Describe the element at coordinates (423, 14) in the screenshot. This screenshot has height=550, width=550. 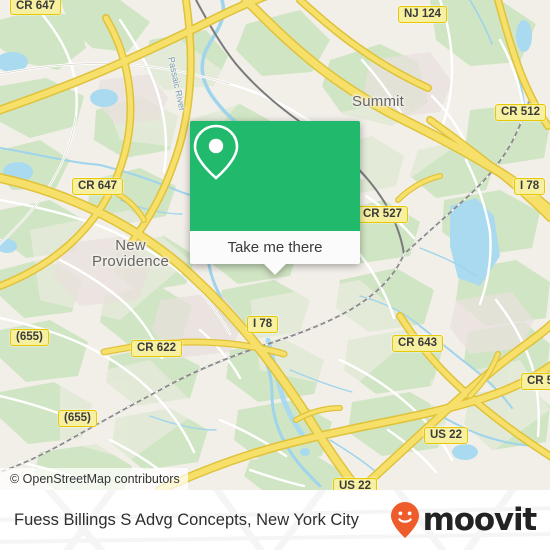
I see `road-shield: NJ 124` at that location.